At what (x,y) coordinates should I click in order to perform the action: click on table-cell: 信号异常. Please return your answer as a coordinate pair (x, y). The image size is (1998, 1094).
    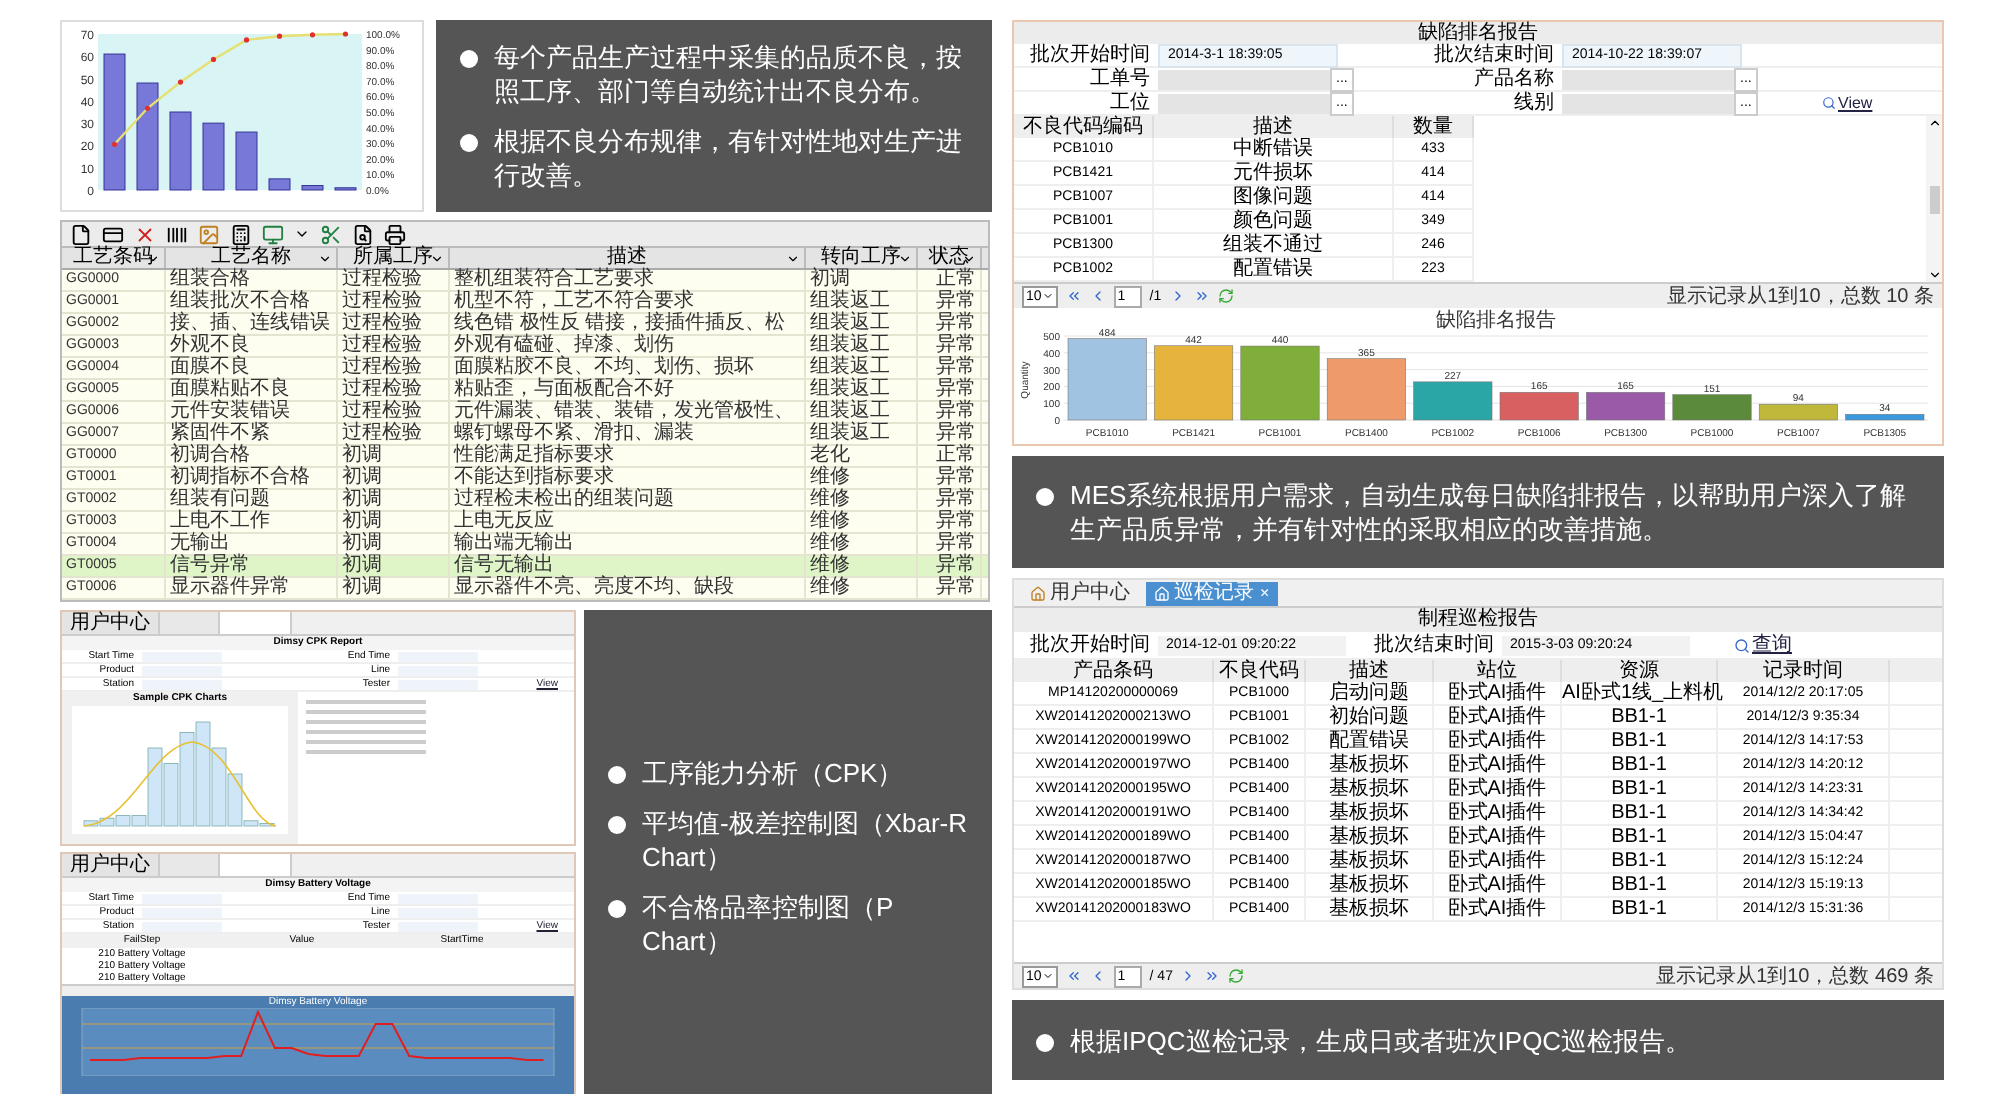
    Looking at the image, I should click on (252, 566).